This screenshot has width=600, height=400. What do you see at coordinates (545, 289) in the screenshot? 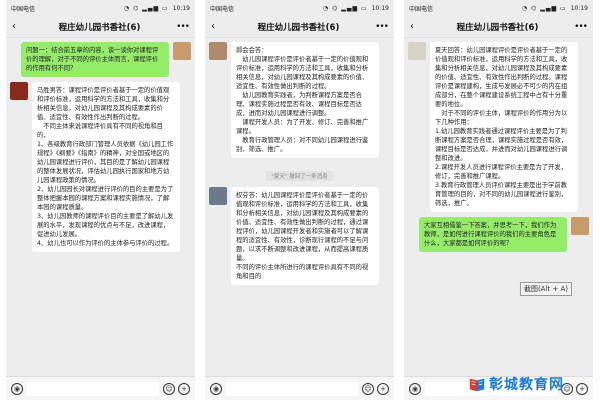
I see `screenshot-tooltip: 截图(Alt + A)` at bounding box center [545, 289].